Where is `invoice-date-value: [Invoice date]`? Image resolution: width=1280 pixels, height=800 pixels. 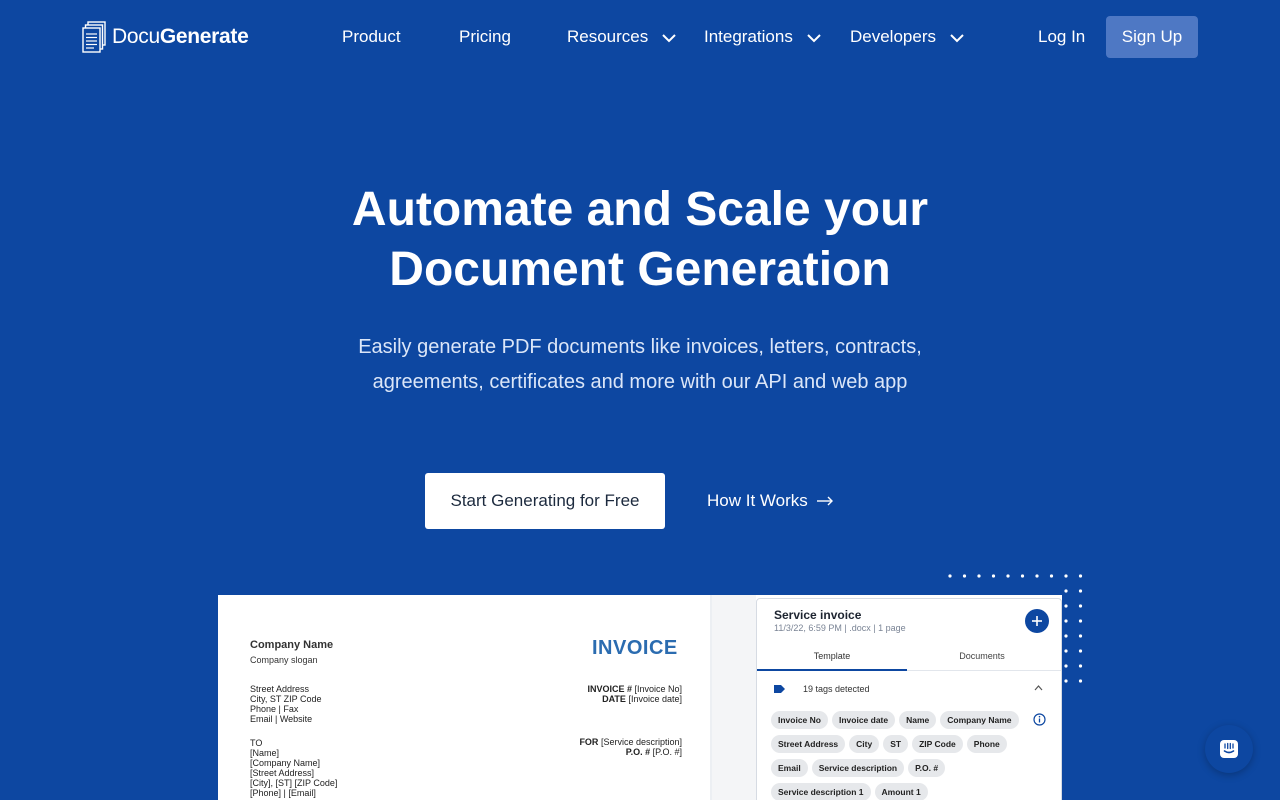 invoice-date-value: [Invoice date] is located at coordinates (655, 699).